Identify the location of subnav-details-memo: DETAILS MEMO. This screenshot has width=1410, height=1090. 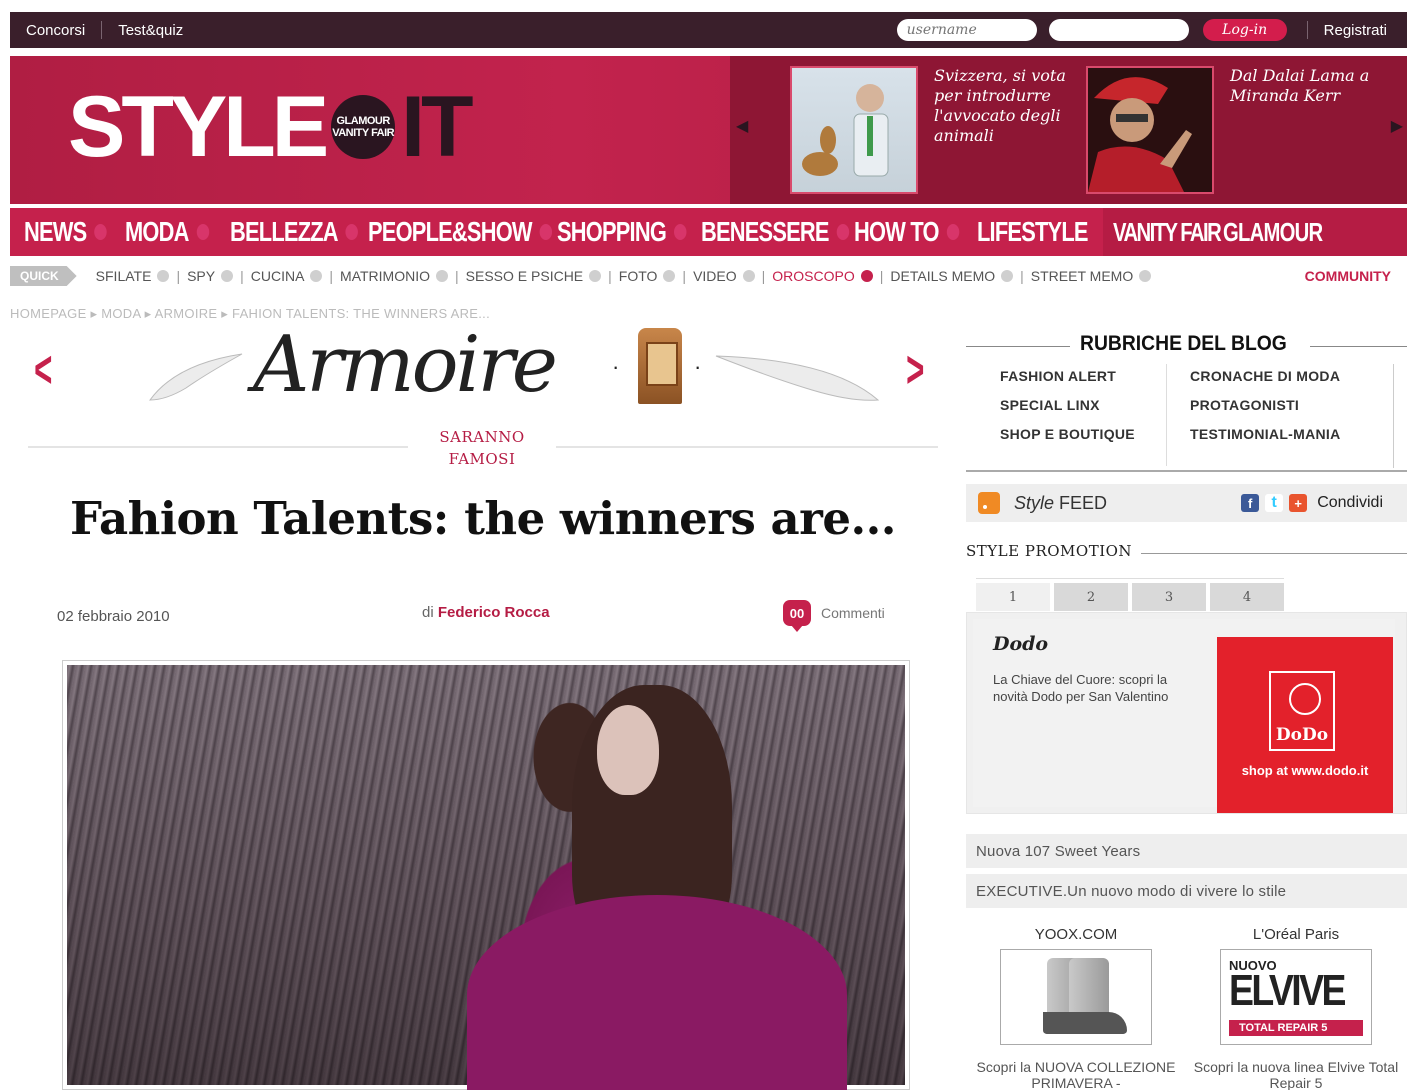
(951, 276).